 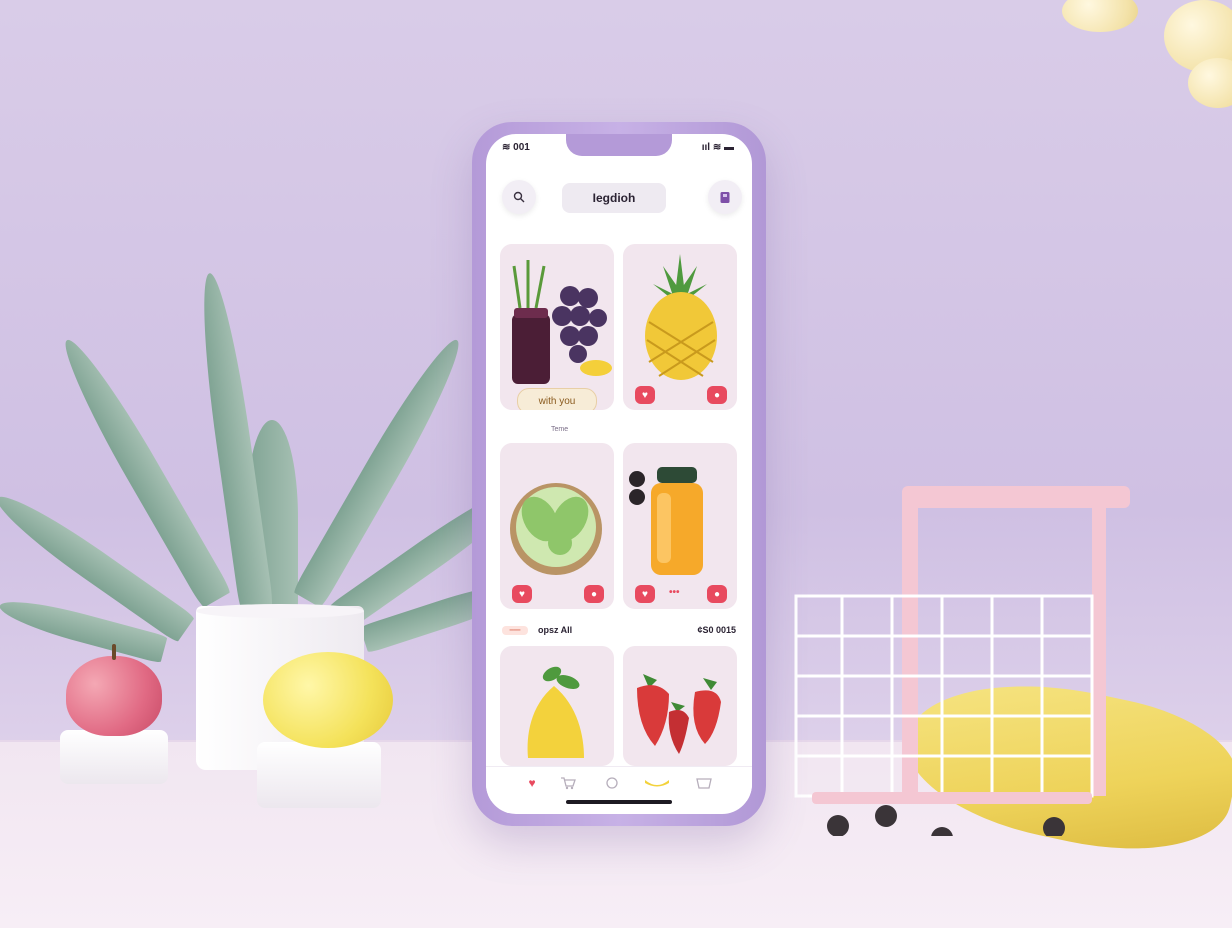 I want to click on product-card-cabbage: ♥ ●, so click(x=557, y=526).